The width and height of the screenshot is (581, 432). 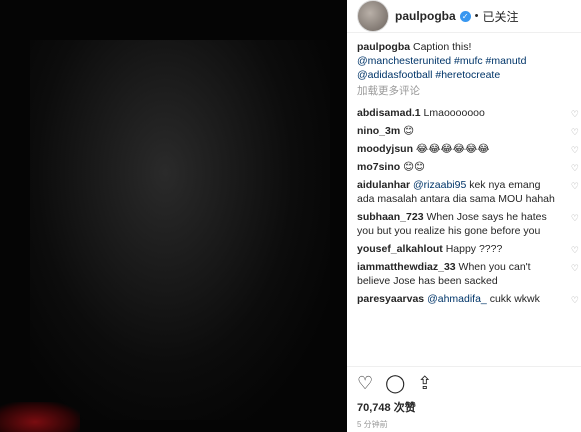 I want to click on share-icon: ⇪, so click(x=424, y=383).